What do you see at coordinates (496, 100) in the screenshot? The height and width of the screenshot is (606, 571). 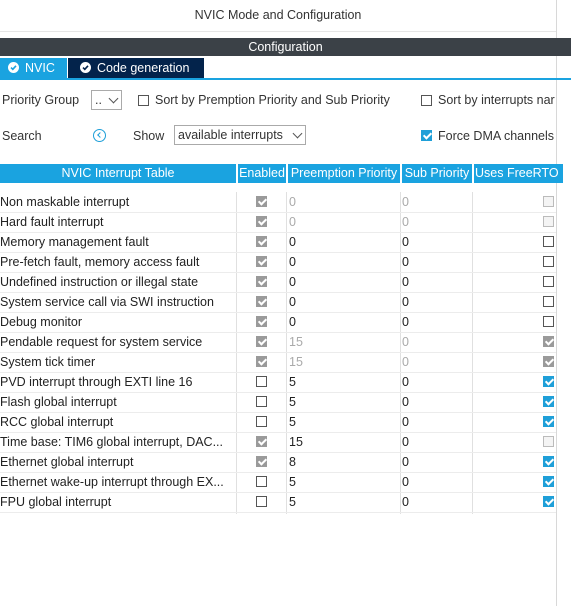 I see `sort-interrupts-label: Sort by interrupts nar` at bounding box center [496, 100].